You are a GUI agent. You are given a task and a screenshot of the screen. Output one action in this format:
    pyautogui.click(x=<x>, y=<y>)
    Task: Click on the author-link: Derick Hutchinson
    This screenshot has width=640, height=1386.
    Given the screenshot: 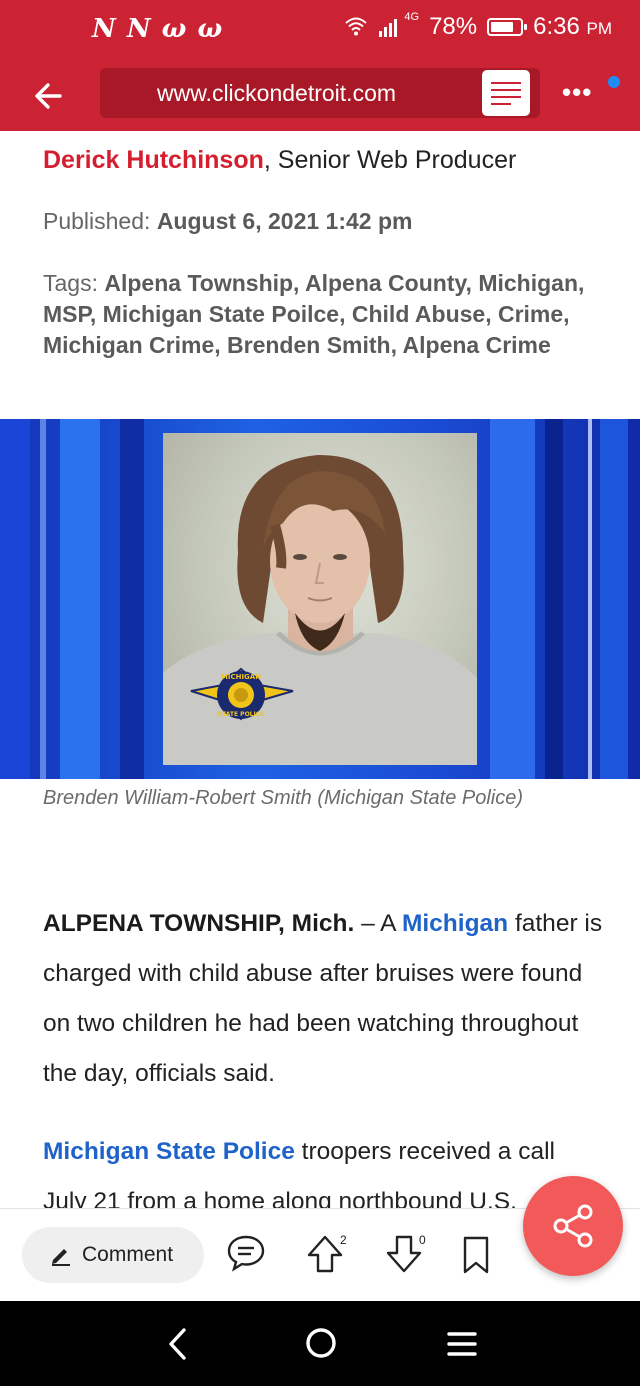 What is the action you would take?
    pyautogui.click(x=153, y=160)
    